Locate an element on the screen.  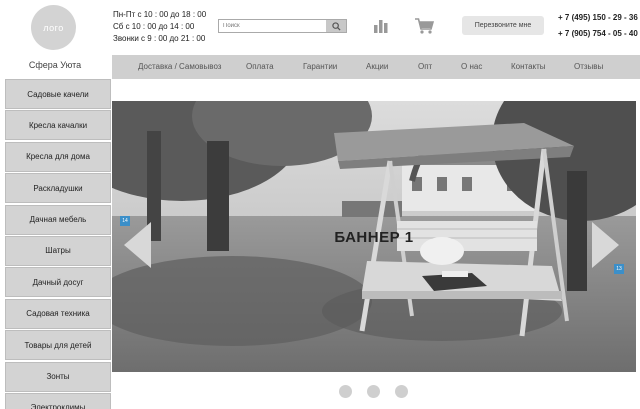
nav-contacts: Контакты is located at coordinates (528, 67).